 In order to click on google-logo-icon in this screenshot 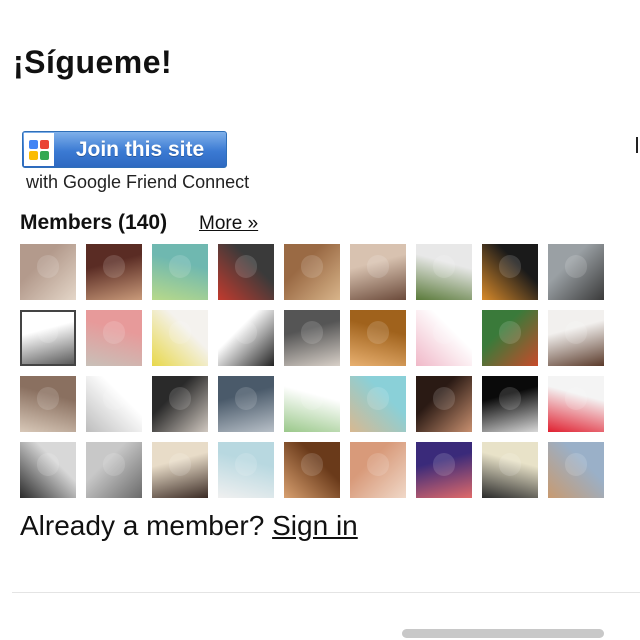, I will do `click(39, 149)`.